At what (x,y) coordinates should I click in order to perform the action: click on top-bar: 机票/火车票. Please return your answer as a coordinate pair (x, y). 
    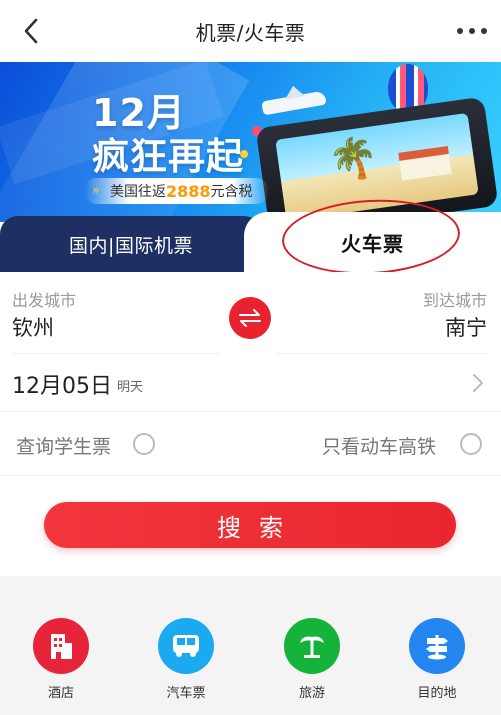
    Looking at the image, I should click on (250, 31).